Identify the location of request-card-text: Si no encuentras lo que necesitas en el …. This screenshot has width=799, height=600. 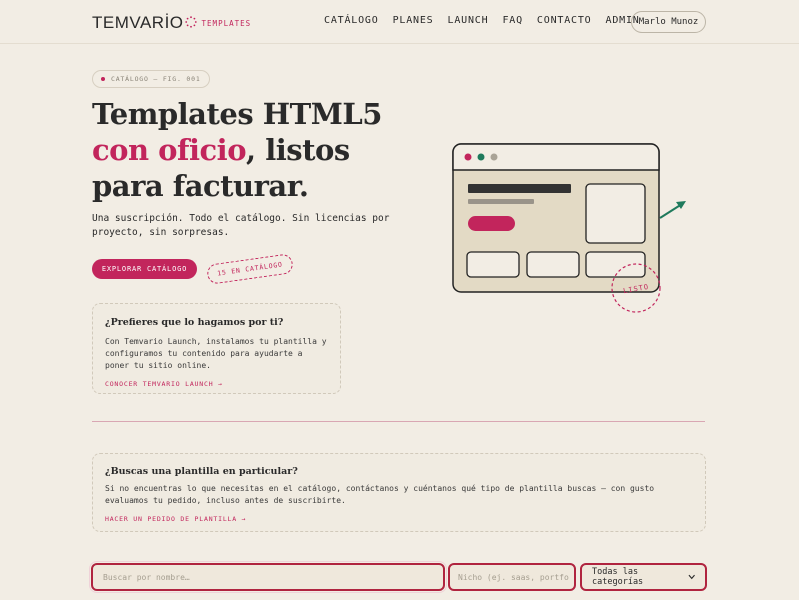
(380, 494).